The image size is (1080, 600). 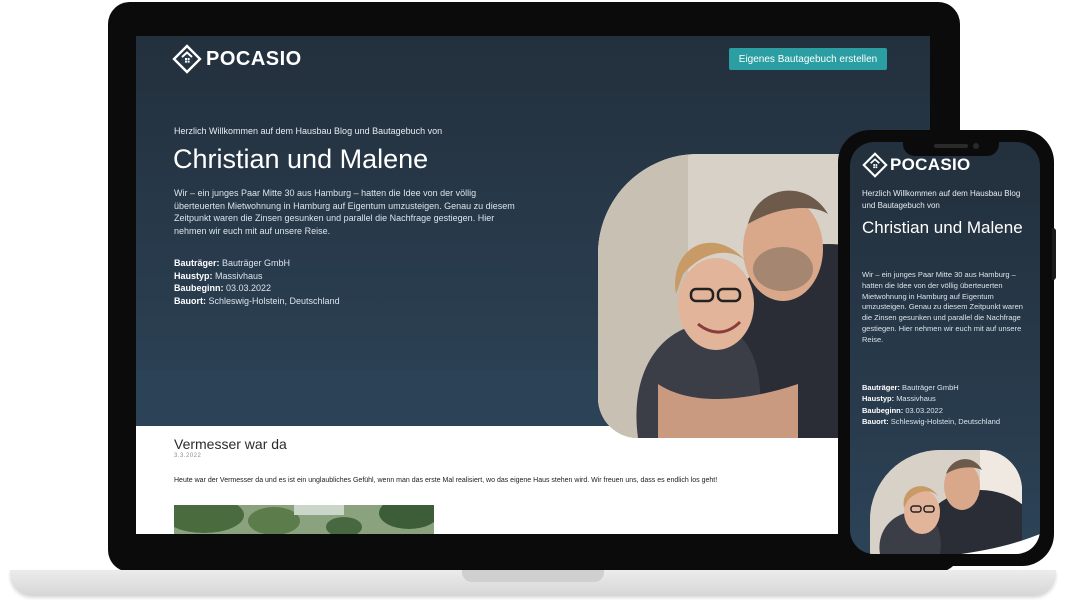 What do you see at coordinates (188, 456) in the screenshot?
I see `post-date: 3.3.2022` at bounding box center [188, 456].